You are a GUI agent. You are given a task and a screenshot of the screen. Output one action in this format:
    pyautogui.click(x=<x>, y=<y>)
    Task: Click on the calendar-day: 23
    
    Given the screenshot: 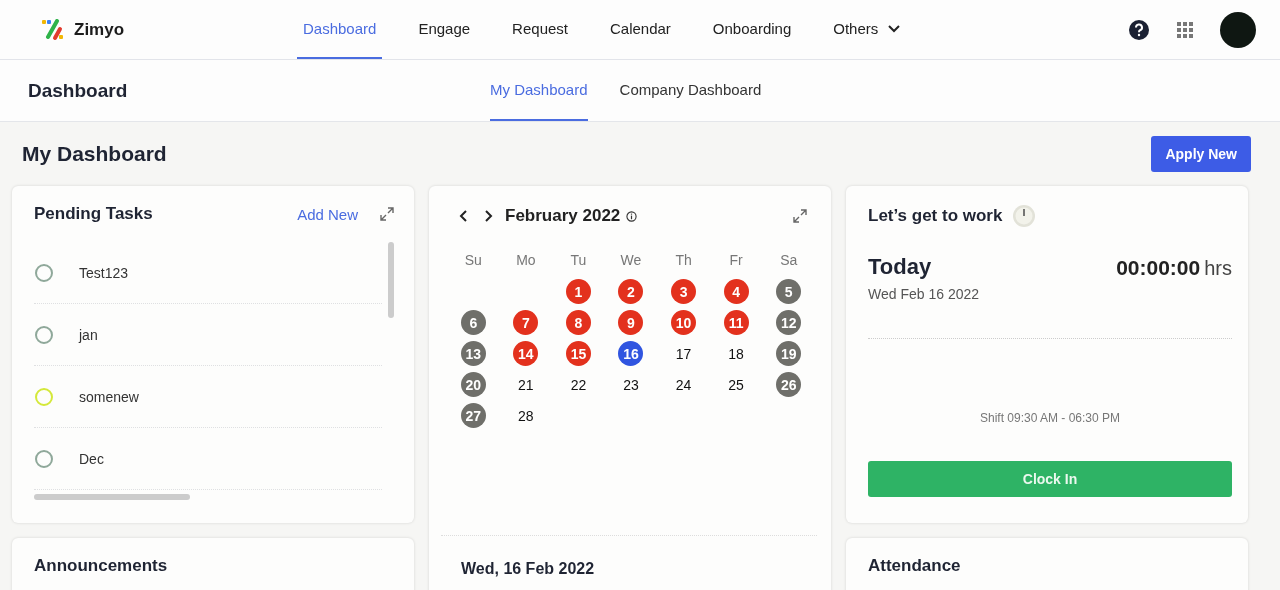 What is the action you would take?
    pyautogui.click(x=631, y=384)
    